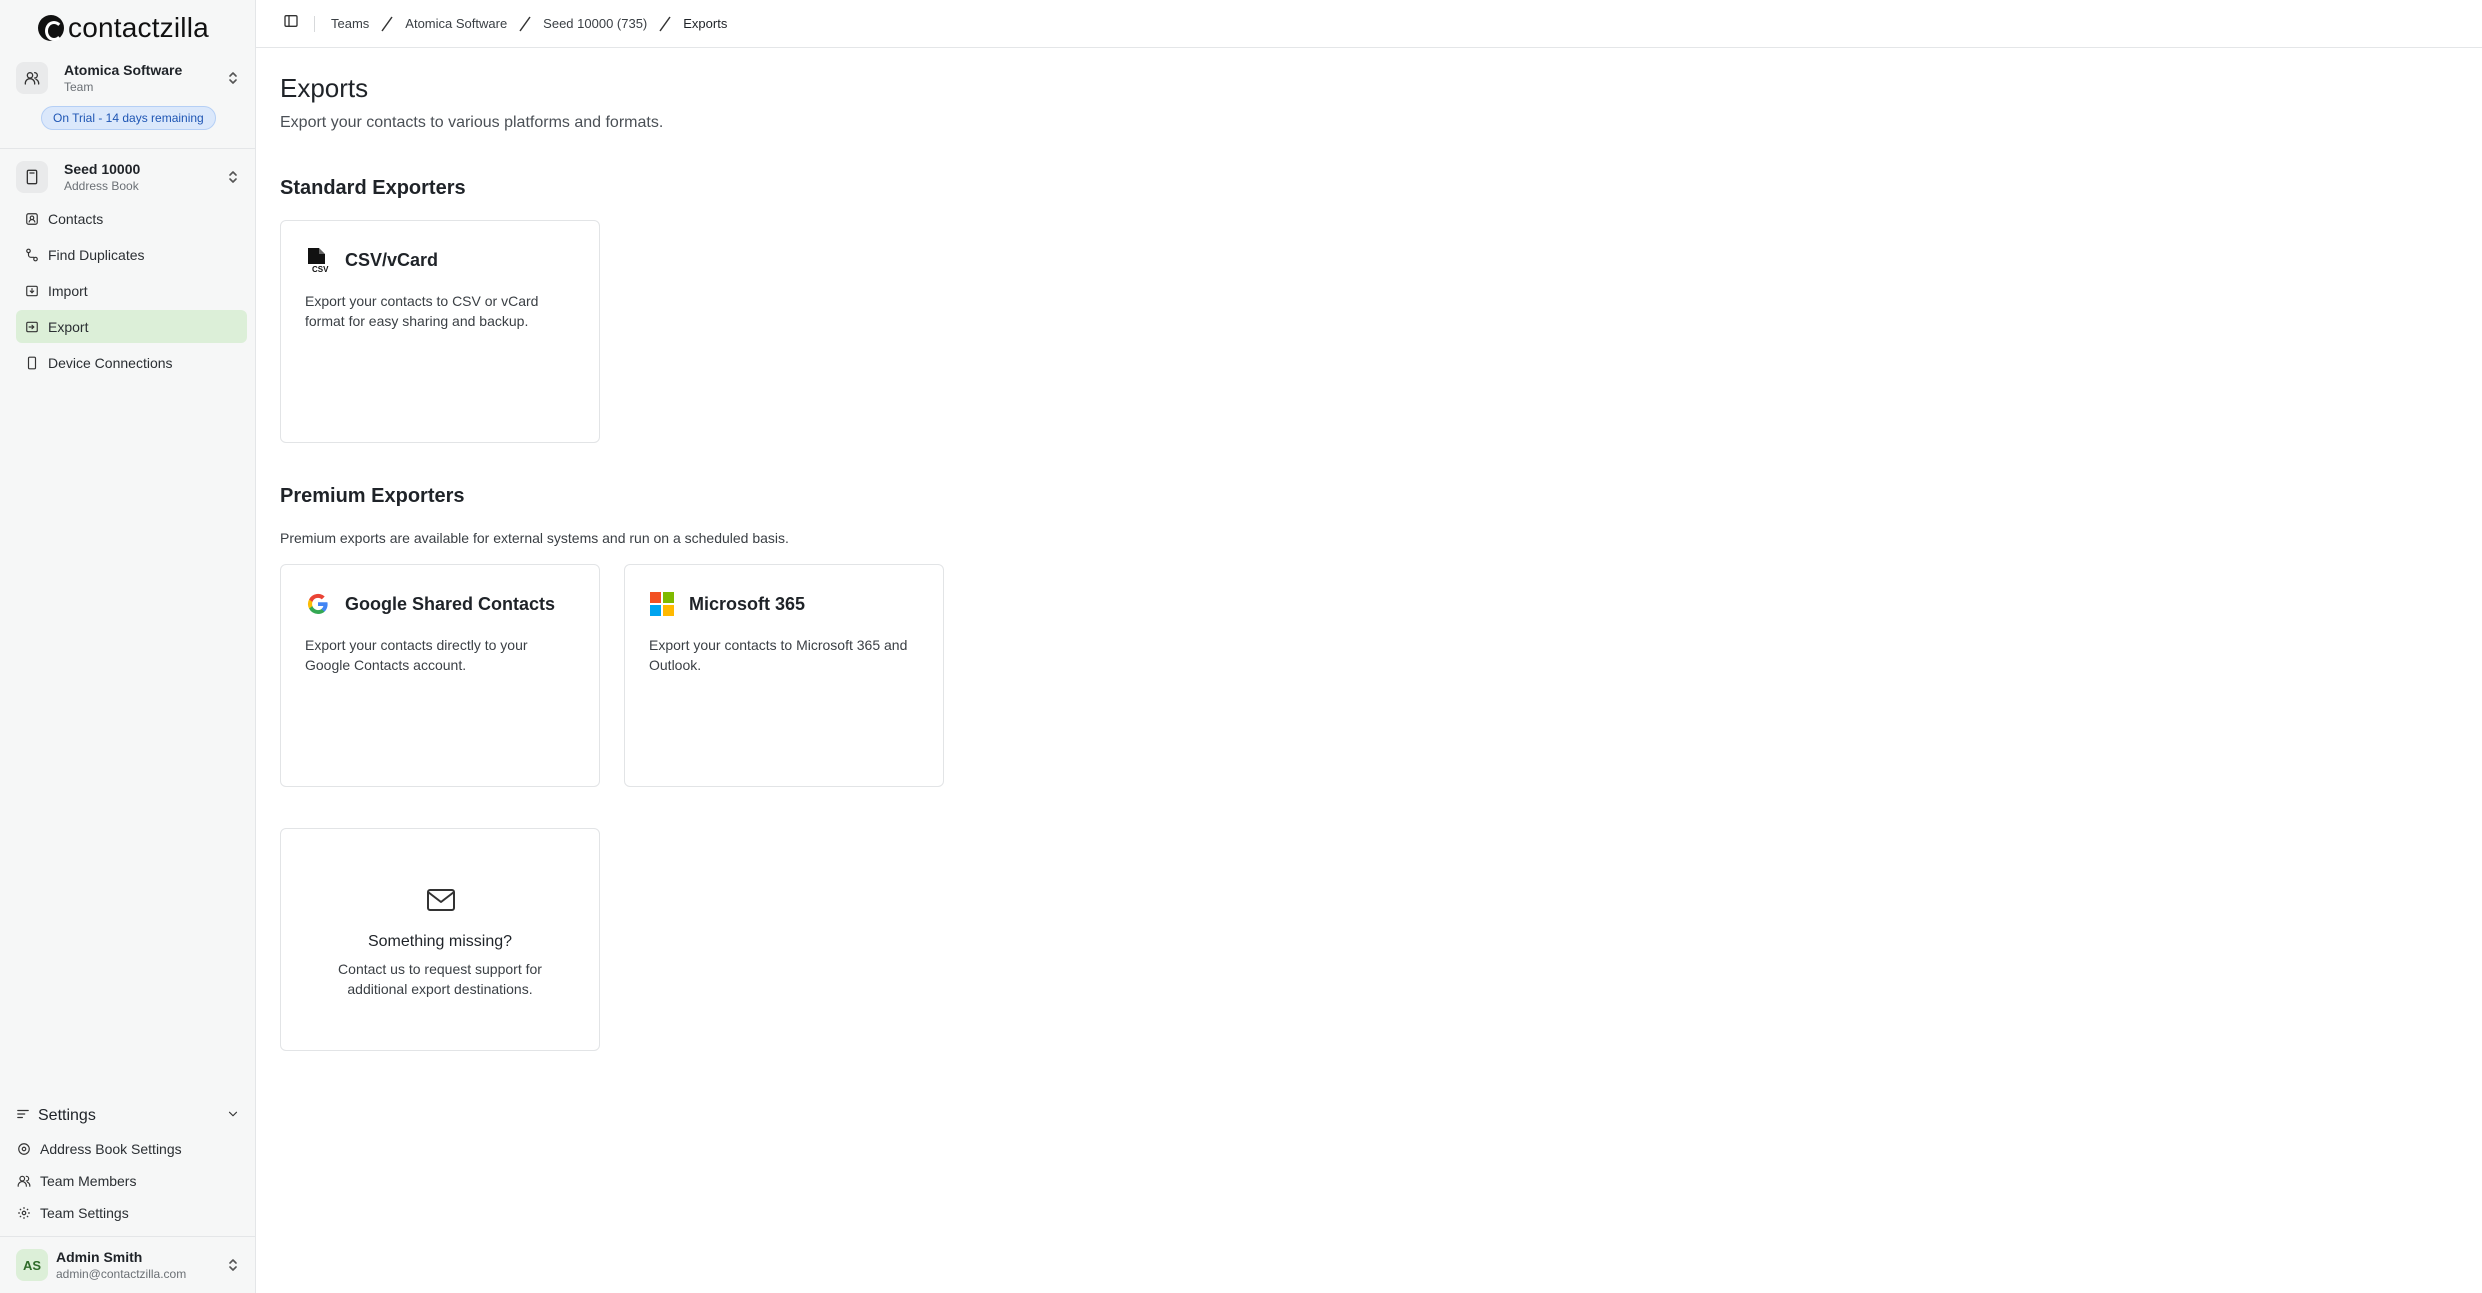 The width and height of the screenshot is (2482, 1293). I want to click on settings-item-team-members: Team Members, so click(128, 1181).